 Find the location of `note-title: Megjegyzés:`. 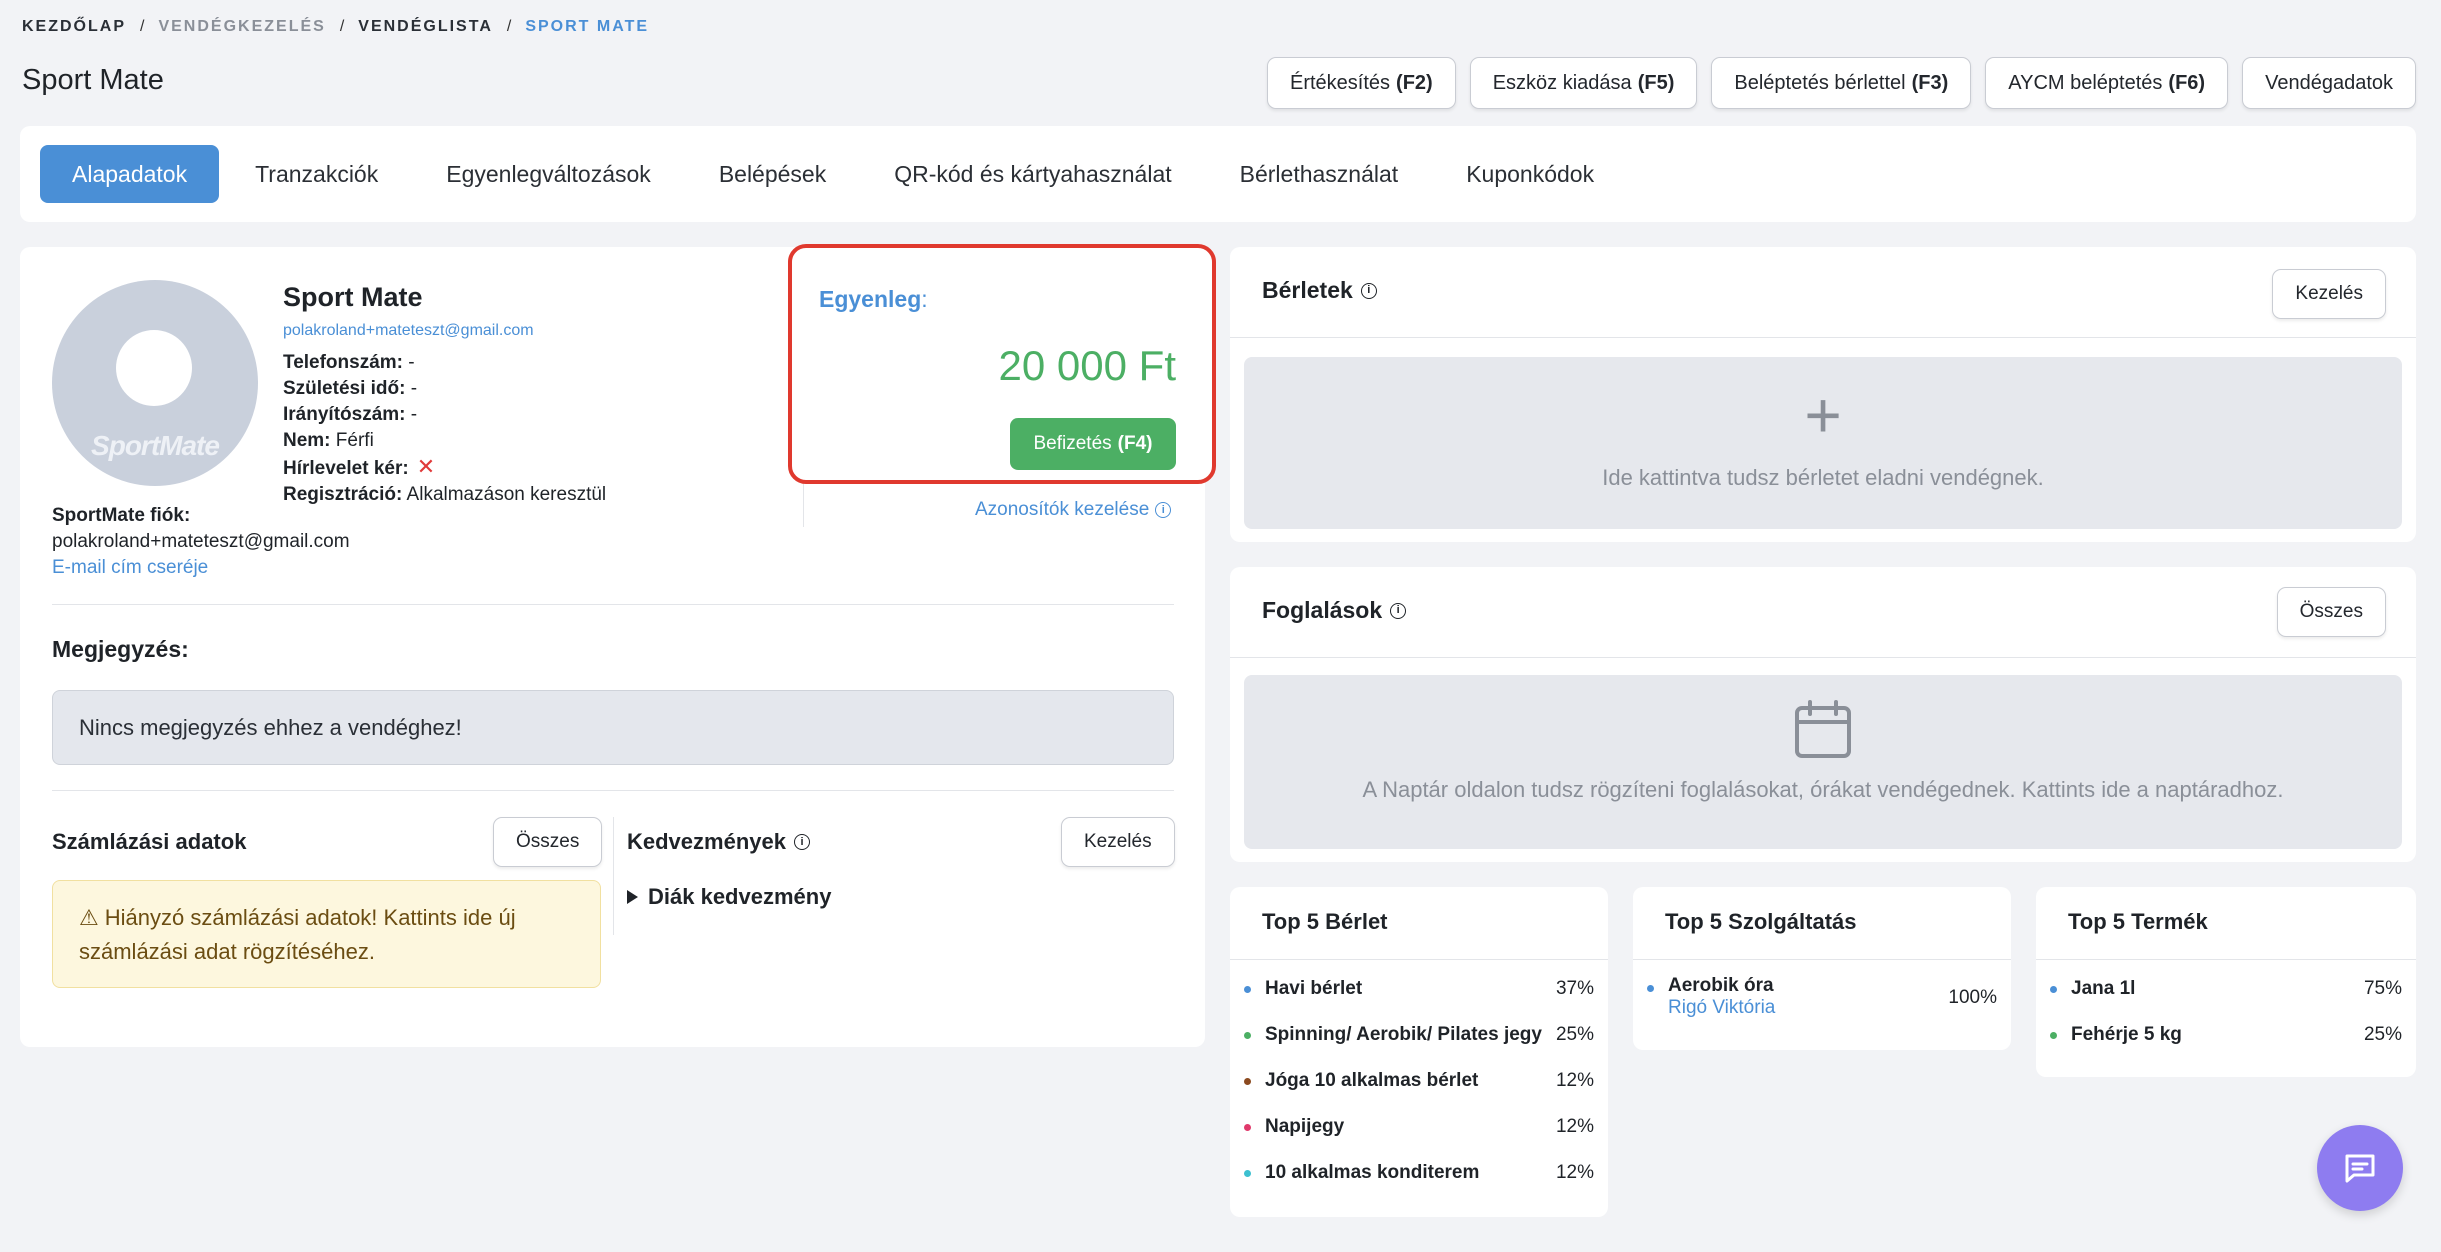

note-title: Megjegyzés: is located at coordinates (120, 649).